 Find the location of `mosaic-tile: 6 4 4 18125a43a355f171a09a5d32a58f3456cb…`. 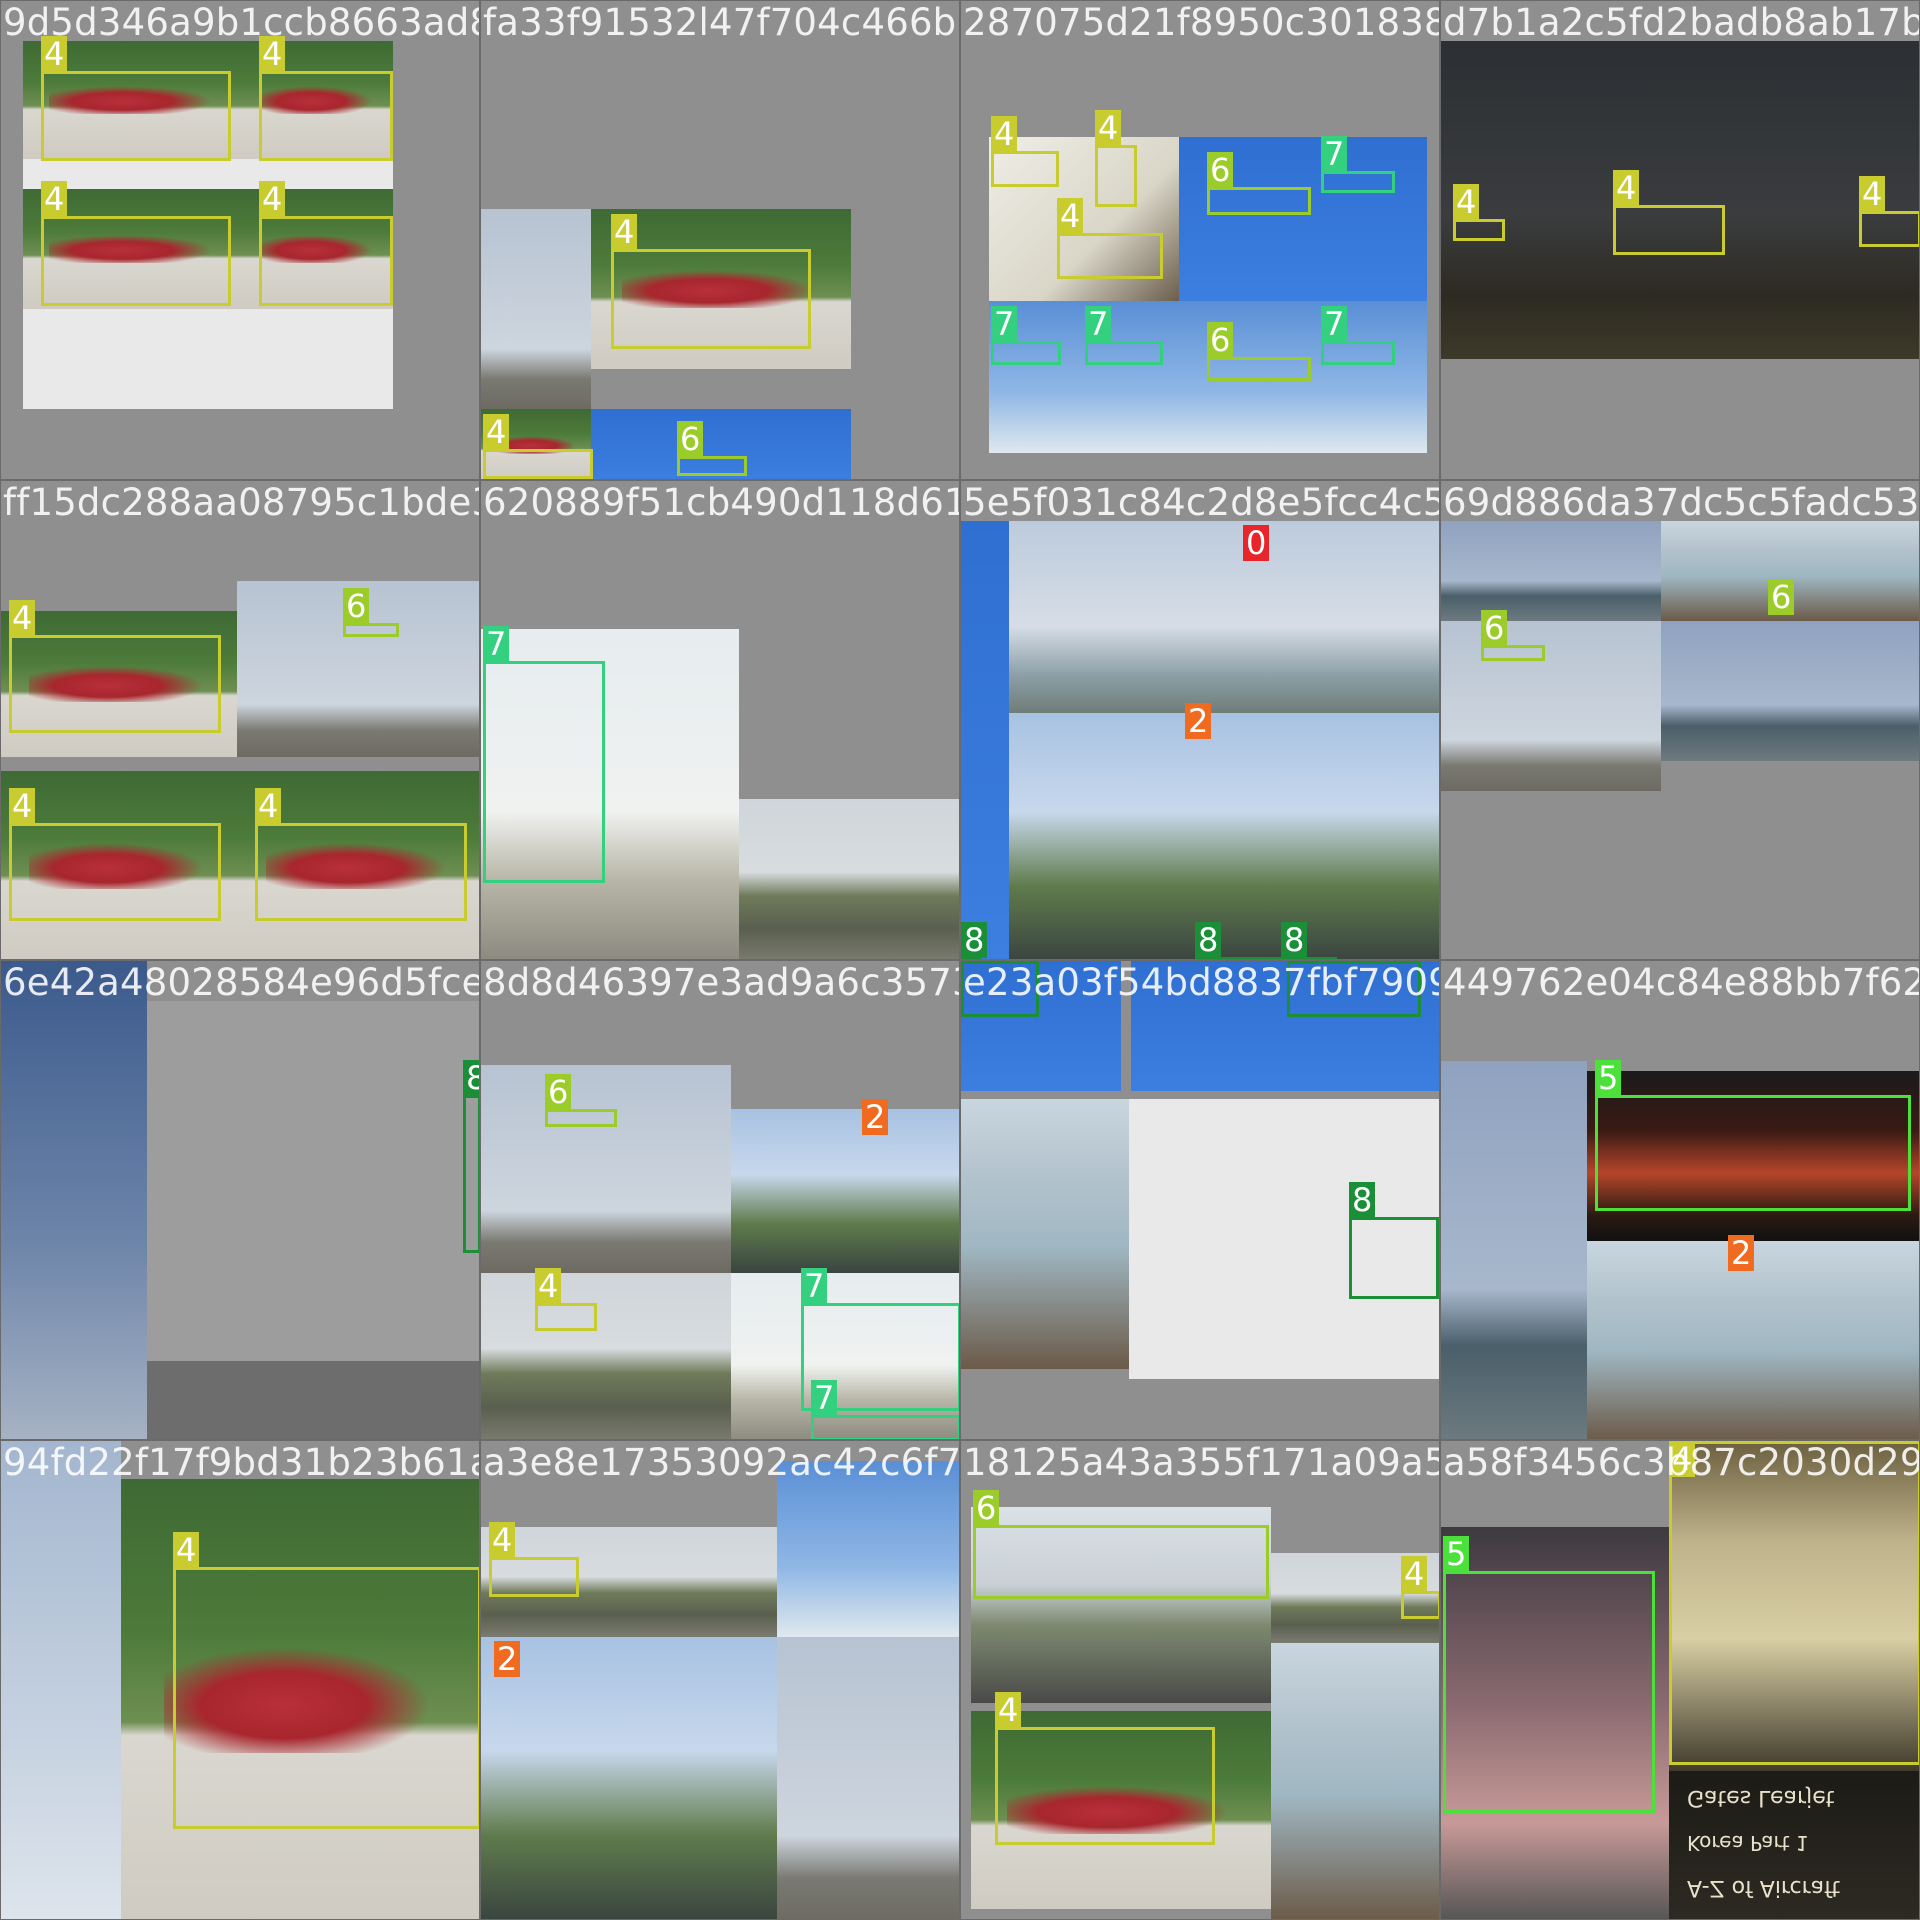

mosaic-tile: 6 4 4 18125a43a355f171a09a5d32a58f3456cb… is located at coordinates (1200, 1680).